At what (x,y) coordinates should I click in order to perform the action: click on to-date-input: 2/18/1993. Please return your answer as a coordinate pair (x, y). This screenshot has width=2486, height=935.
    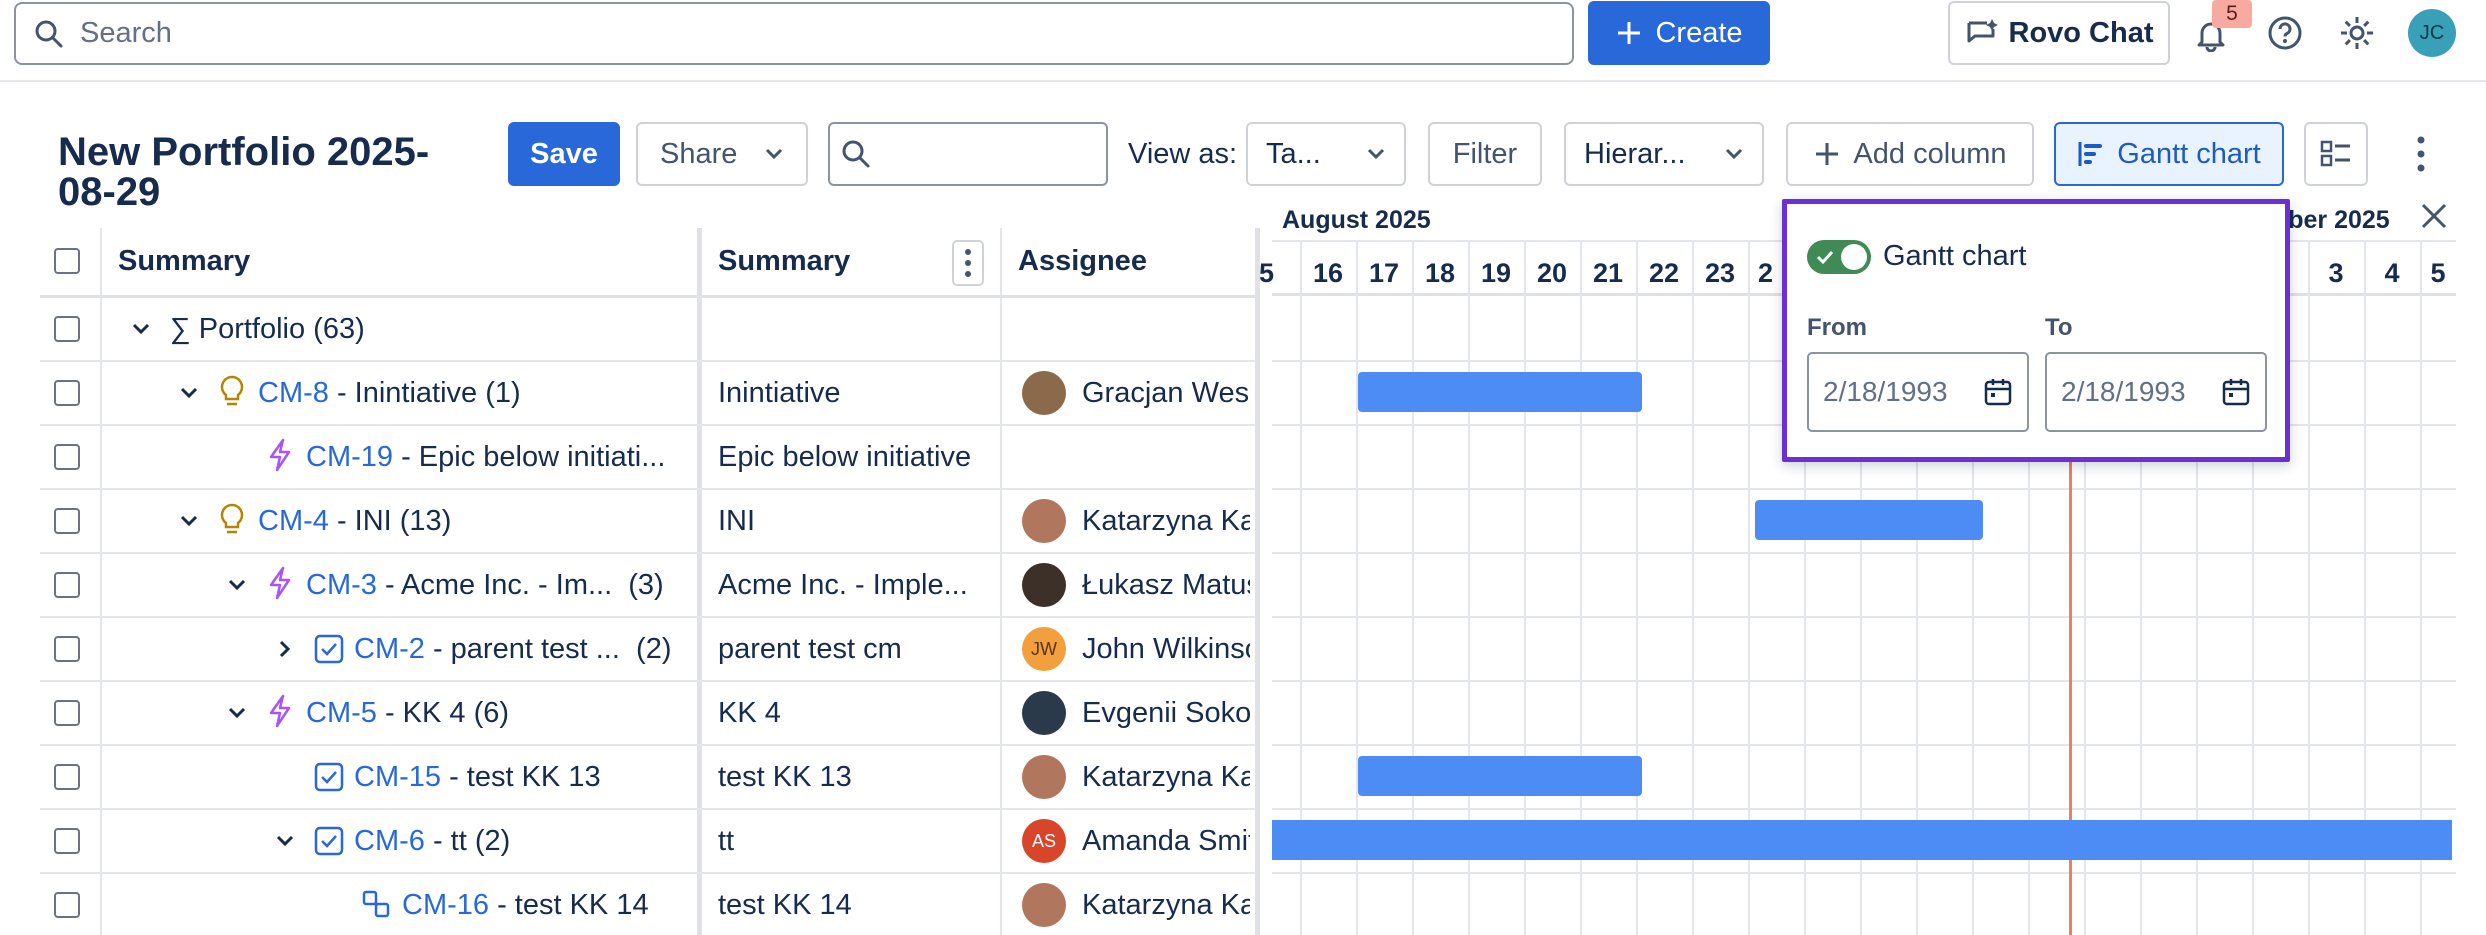
    Looking at the image, I should click on (2156, 392).